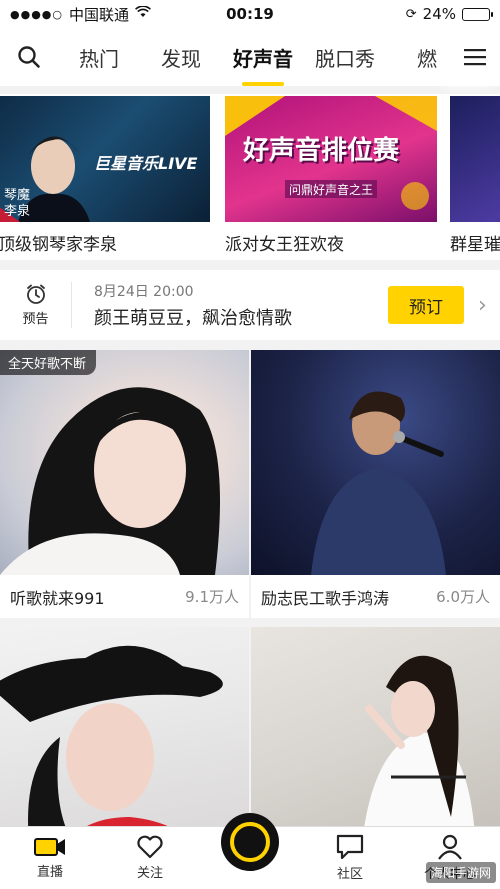 Image resolution: width=500 pixels, height=889 pixels. What do you see at coordinates (325, 598) in the screenshot?
I see `card-title: 励志民工歌手鸿涛` at bounding box center [325, 598].